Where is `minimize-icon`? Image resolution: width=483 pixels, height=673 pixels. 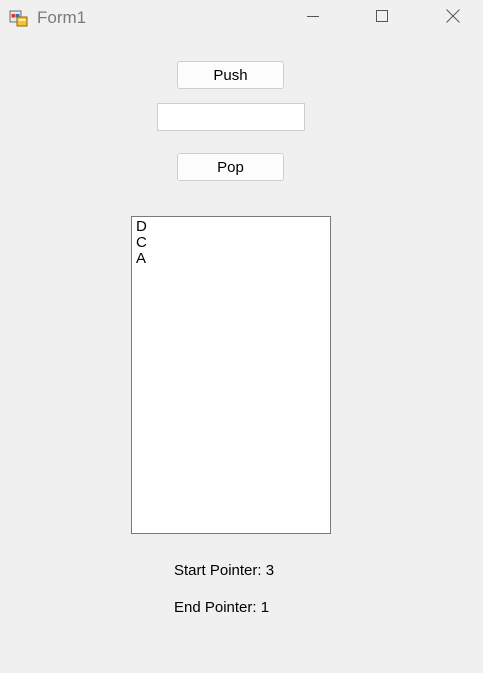
minimize-icon is located at coordinates (313, 18).